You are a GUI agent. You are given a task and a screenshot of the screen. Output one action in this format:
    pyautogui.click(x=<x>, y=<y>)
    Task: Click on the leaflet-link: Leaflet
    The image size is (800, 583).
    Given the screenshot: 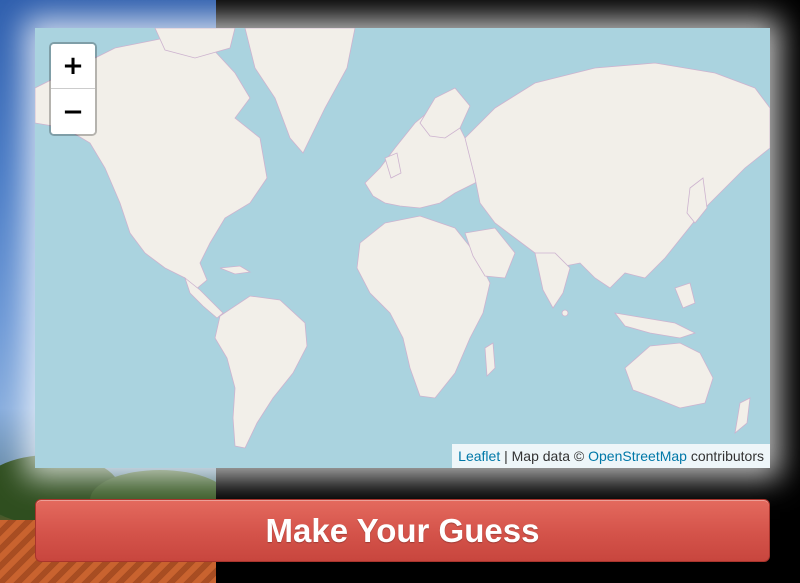 What is the action you would take?
    pyautogui.click(x=479, y=456)
    